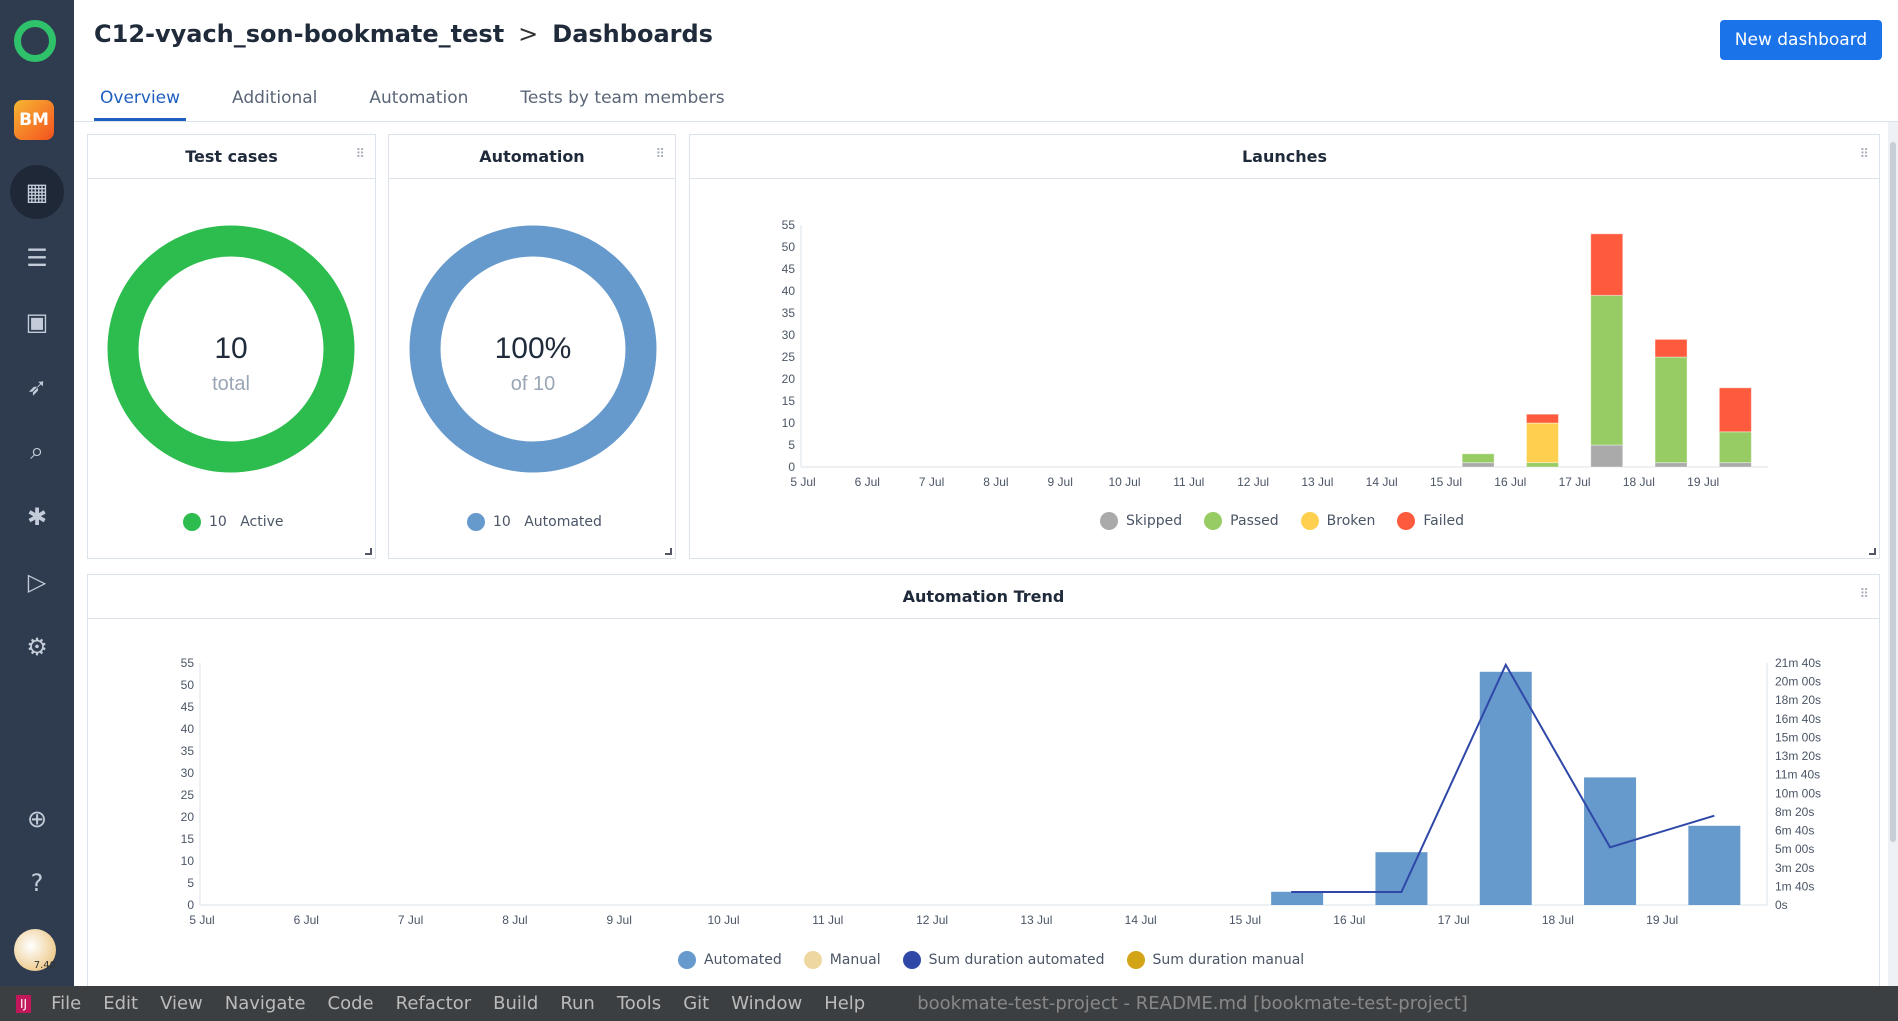 This screenshot has width=1898, height=1021. Describe the element at coordinates (532, 157) in the screenshot. I see `widget-title: Automation` at that location.